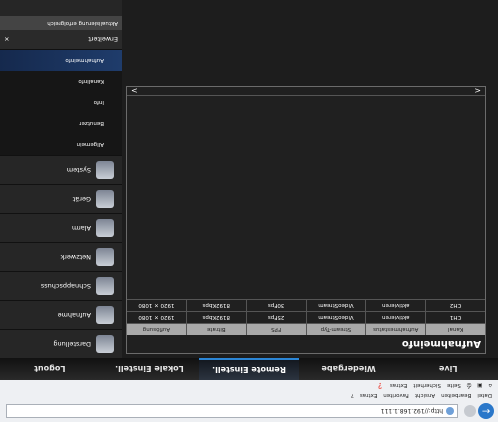 The height and width of the screenshot is (422, 498). Describe the element at coordinates (150, 369) in the screenshot. I see `tab-lokale-einstell: Lokale Einstell.` at that location.